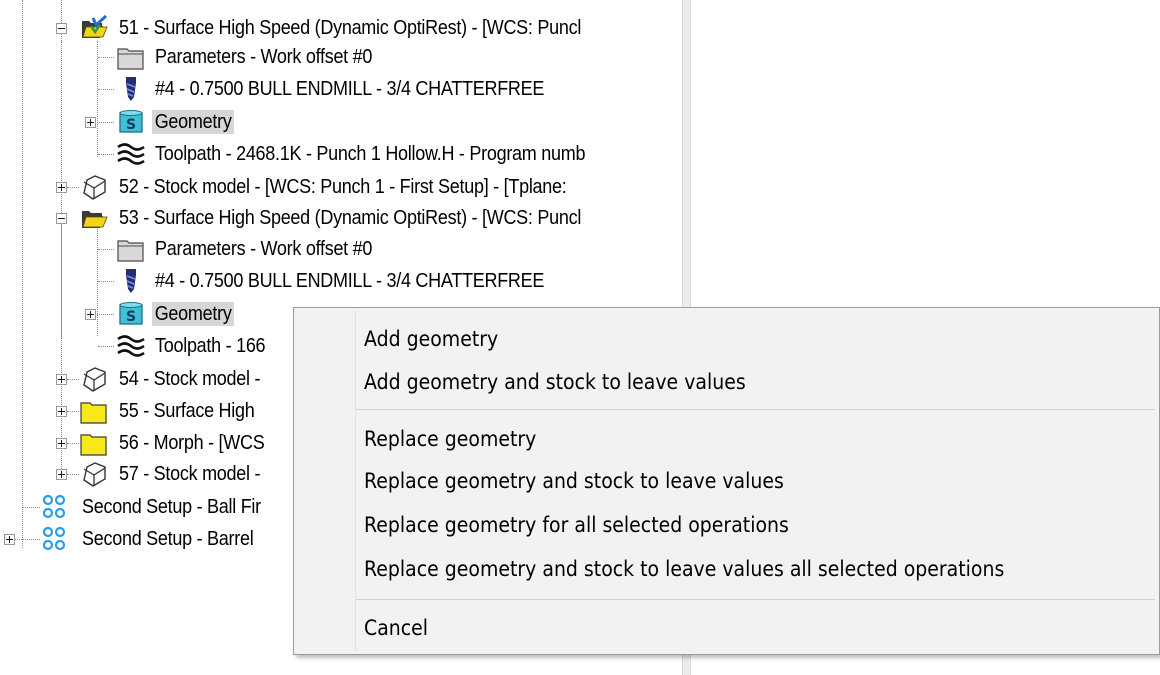 The height and width of the screenshot is (675, 1160). I want to click on menu-item-label: Cancel, so click(396, 628).